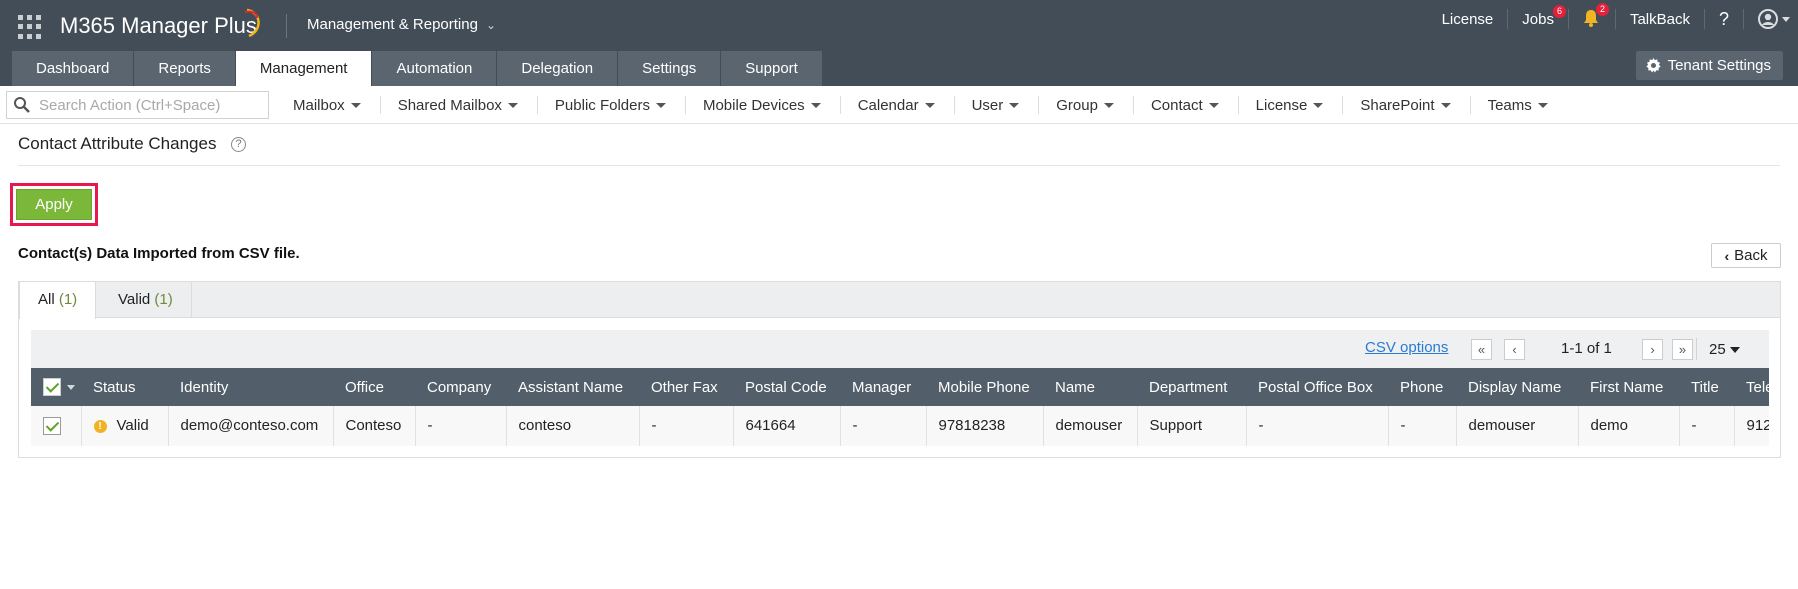  I want to click on row-checkbox, so click(52, 425).